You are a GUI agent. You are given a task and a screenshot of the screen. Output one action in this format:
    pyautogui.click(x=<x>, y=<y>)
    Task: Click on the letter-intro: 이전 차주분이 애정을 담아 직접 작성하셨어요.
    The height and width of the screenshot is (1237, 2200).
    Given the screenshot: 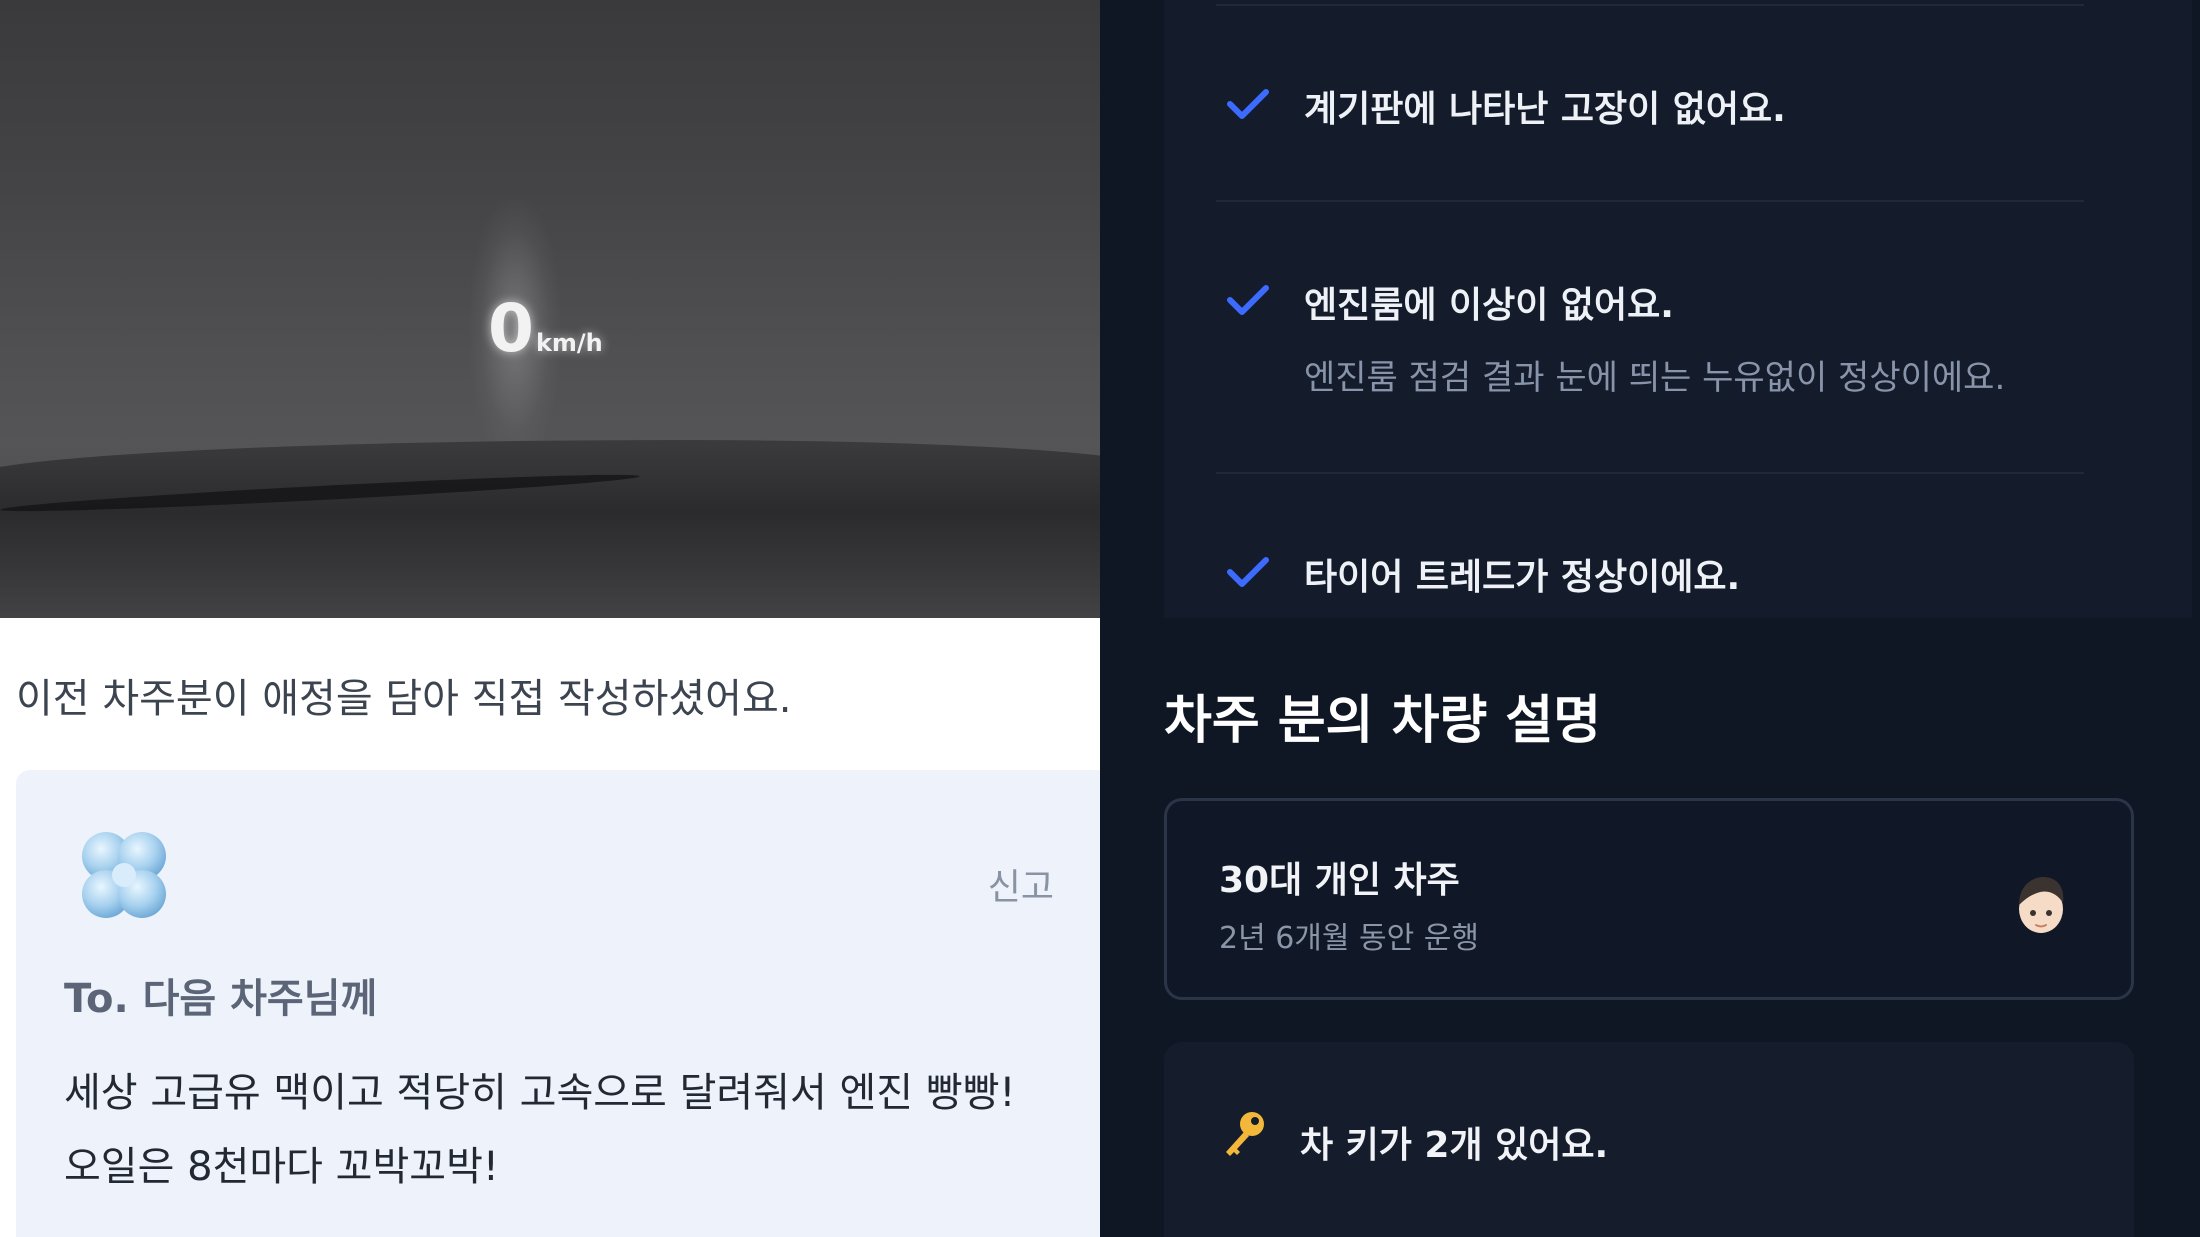 What is the action you would take?
    pyautogui.click(x=404, y=699)
    